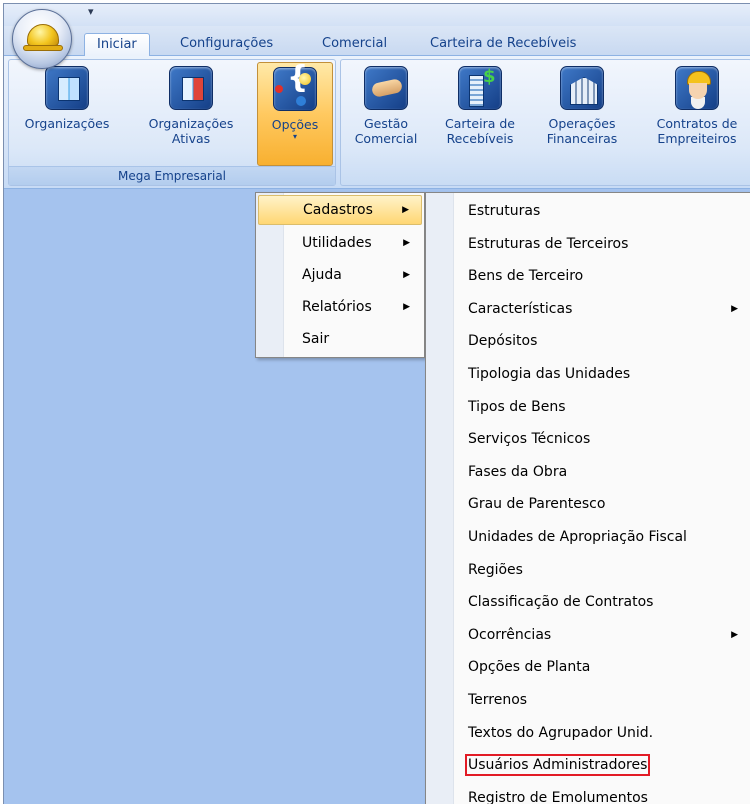  I want to click on organizacoes-ativas-label-2: Ativas, so click(191, 138).